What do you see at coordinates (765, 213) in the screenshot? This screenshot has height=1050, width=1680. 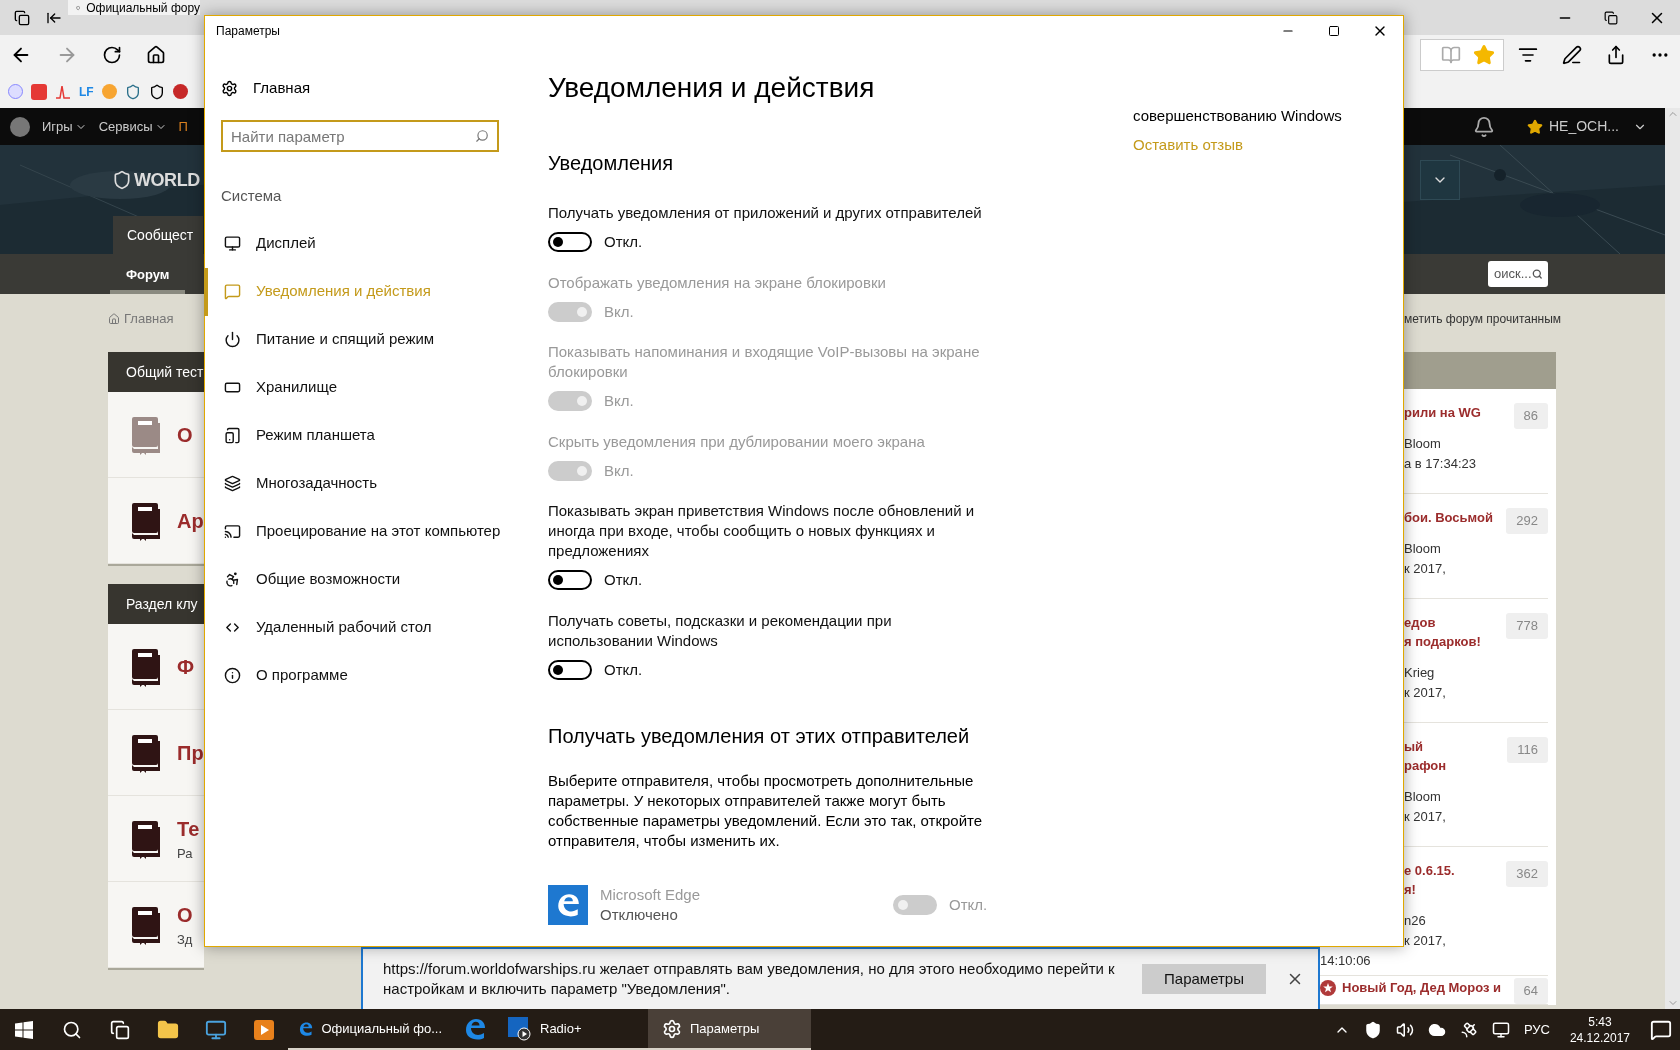 I see `setting-label: Получать уведомления от приложений и других отправителей` at bounding box center [765, 213].